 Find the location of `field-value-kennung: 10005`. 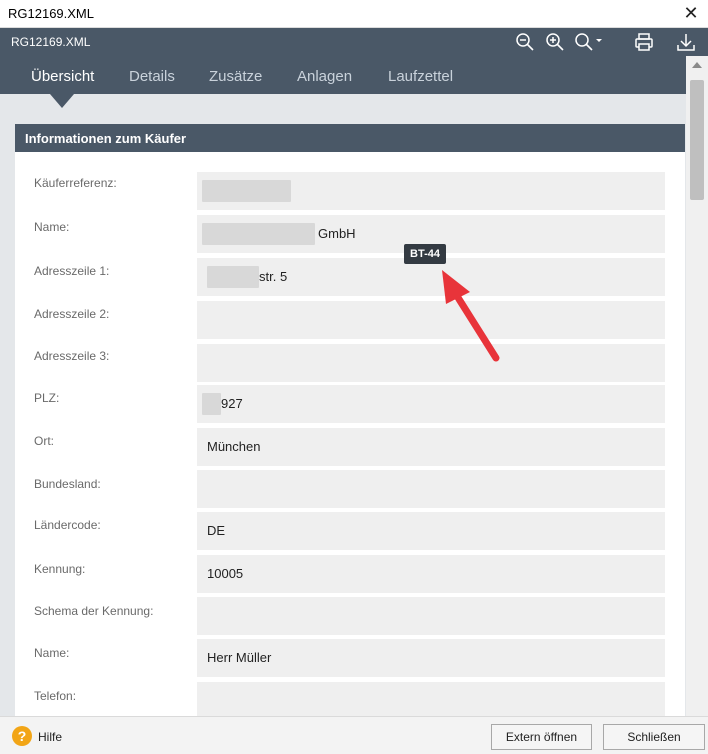

field-value-kennung: 10005 is located at coordinates (431, 574).